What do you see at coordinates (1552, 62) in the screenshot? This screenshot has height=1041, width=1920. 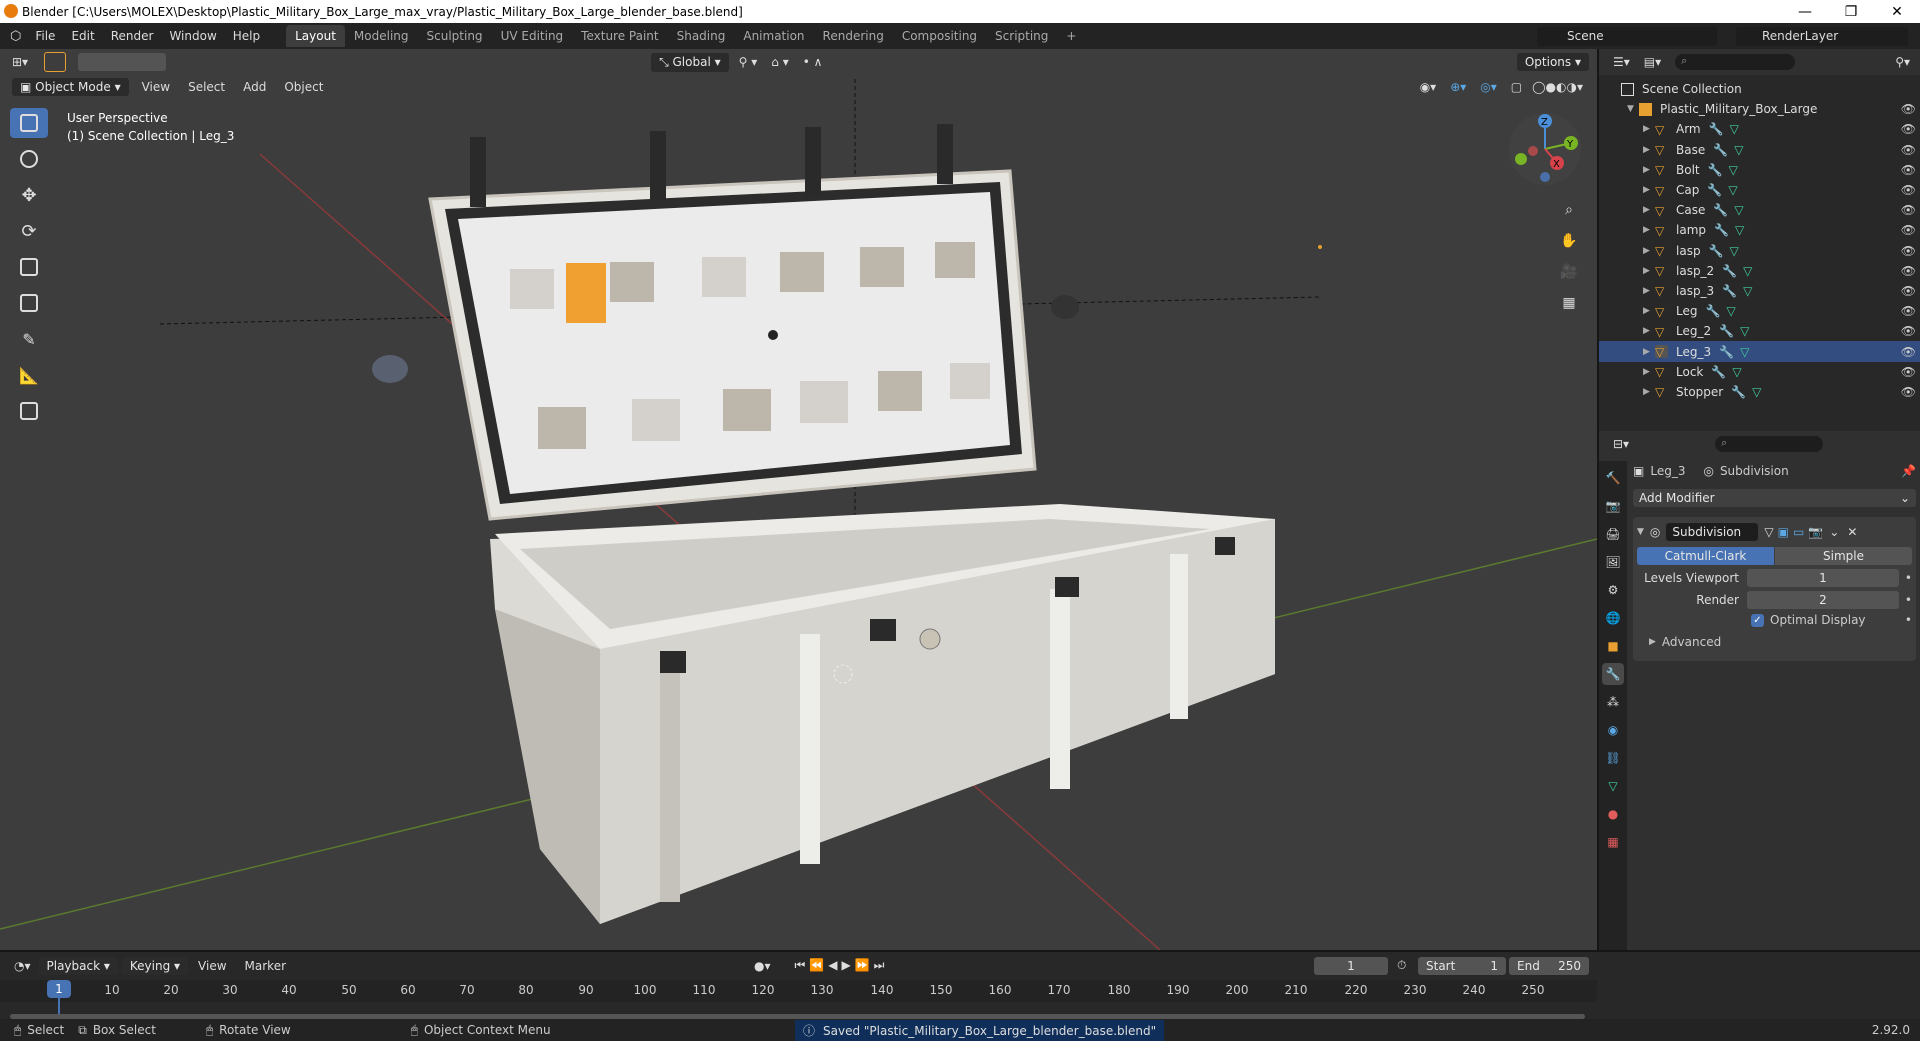 I see `options-dropdown: Options ▾` at bounding box center [1552, 62].